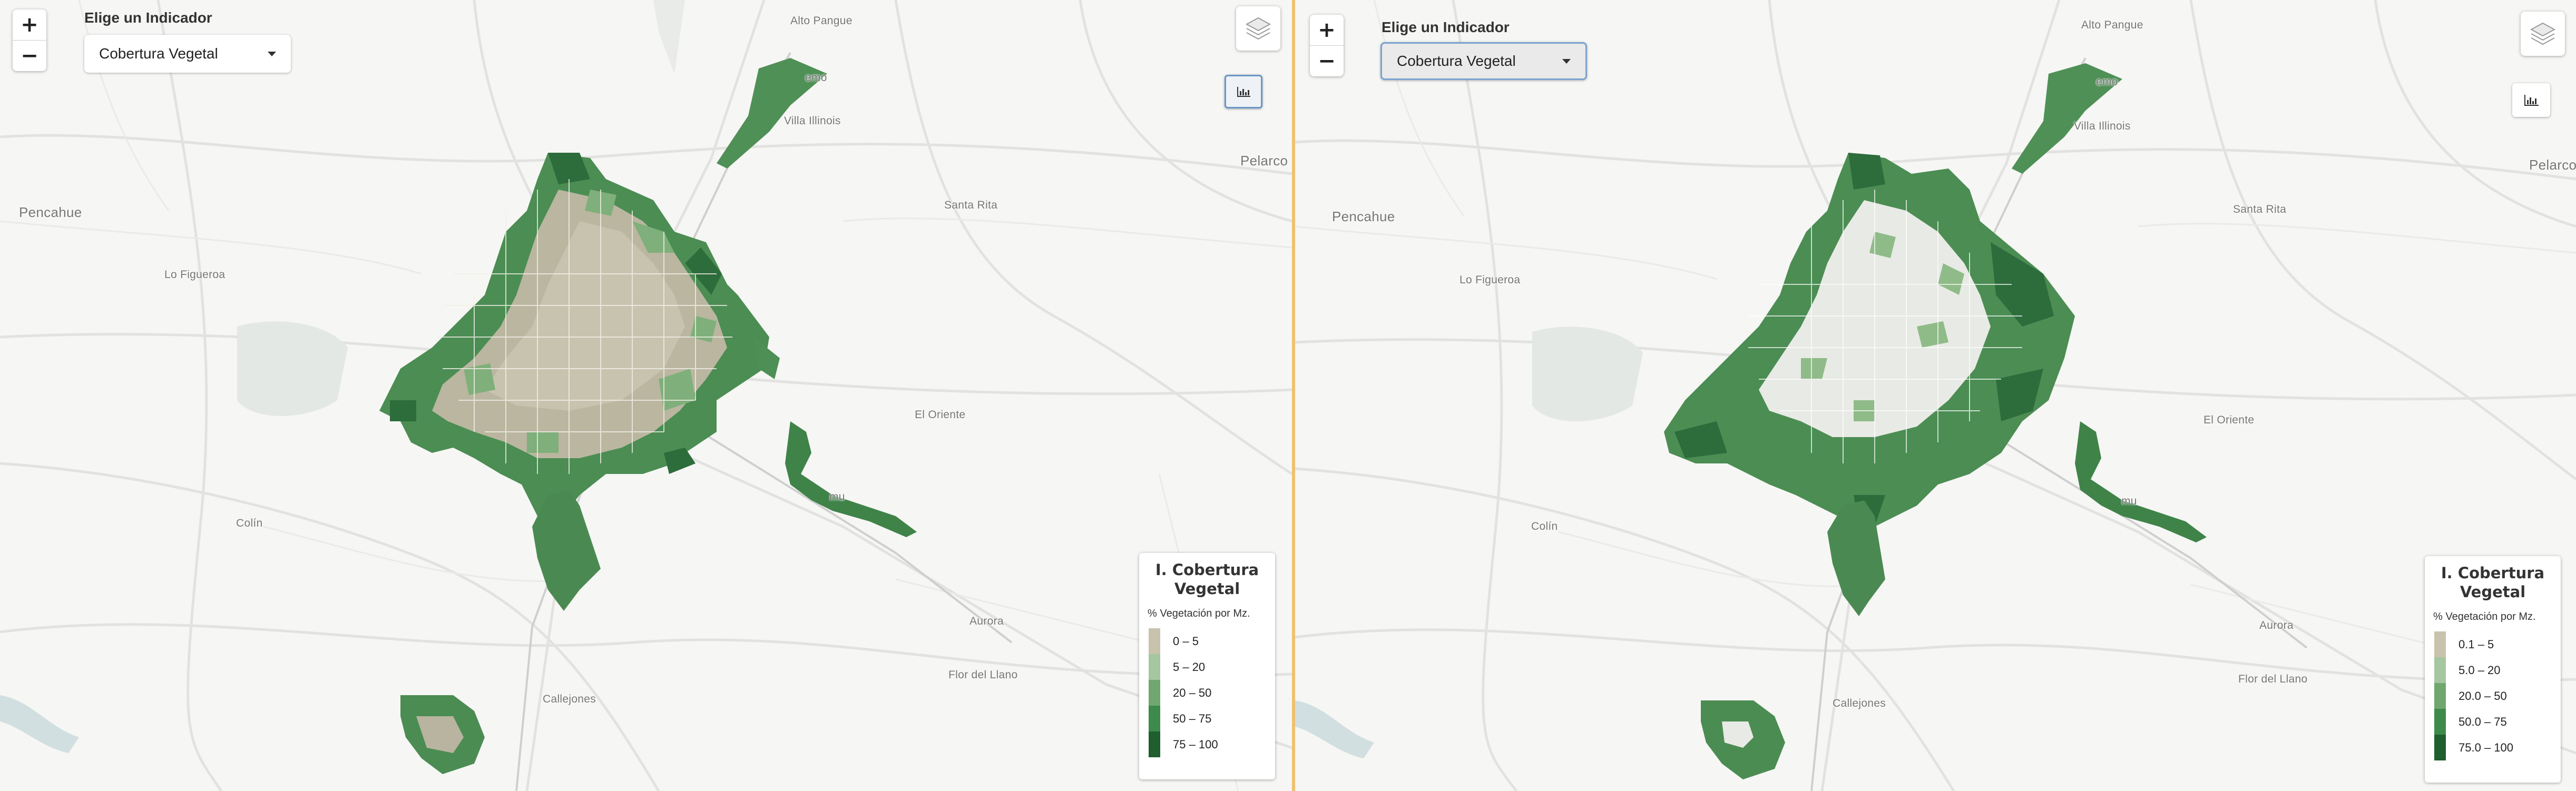  Describe the element at coordinates (2483, 721) in the screenshot. I see `legend-item-label: 50.0 – 75` at that location.